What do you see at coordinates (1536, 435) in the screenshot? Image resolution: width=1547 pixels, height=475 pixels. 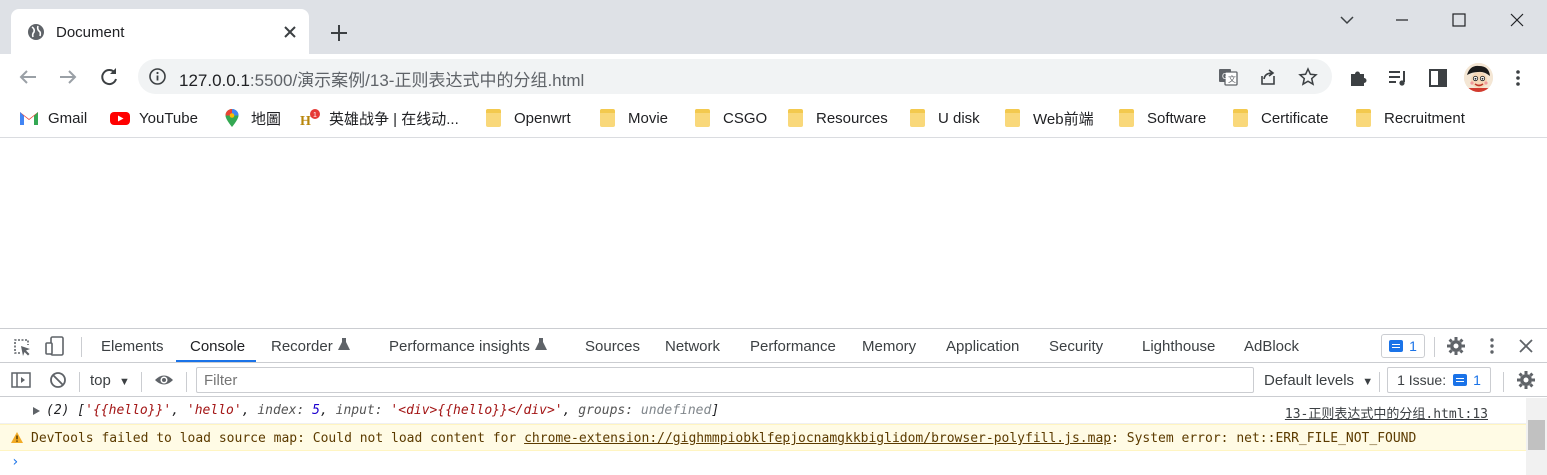 I see `scrollbar-thumb` at bounding box center [1536, 435].